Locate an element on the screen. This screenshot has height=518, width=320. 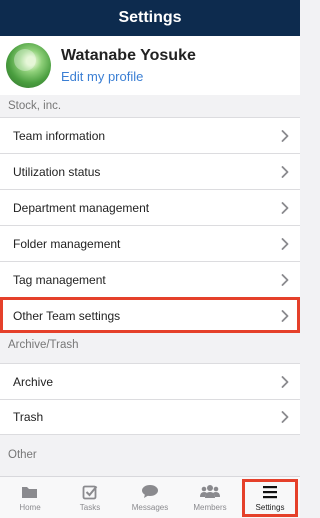
tab-members: Members is located at coordinates (210, 497).